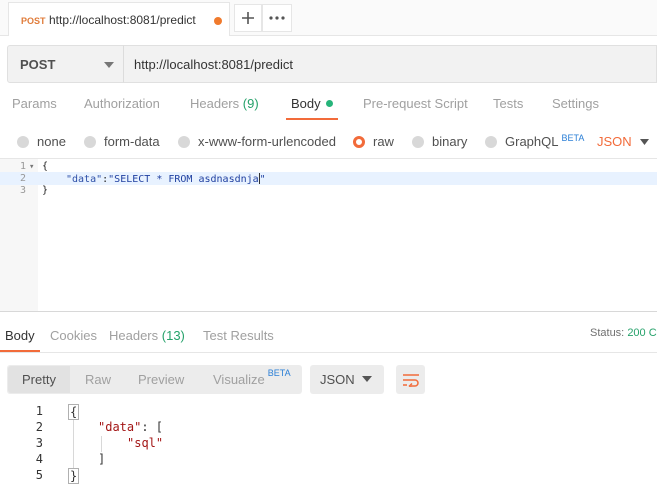 The width and height of the screenshot is (657, 496). I want to click on radio-none: none, so click(41, 141).